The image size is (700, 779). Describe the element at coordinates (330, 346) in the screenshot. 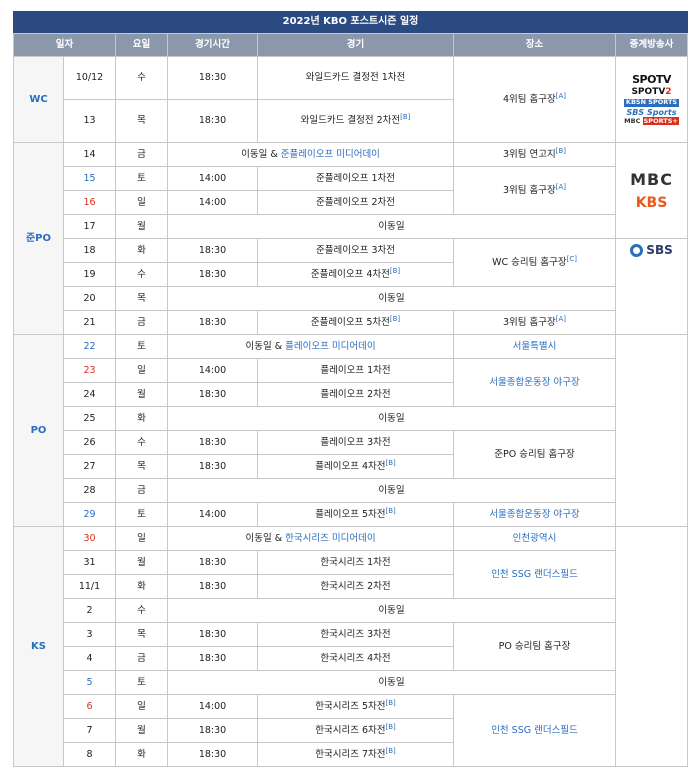

I see `po-media-day-link: 플레이오프 미디어데이` at that location.